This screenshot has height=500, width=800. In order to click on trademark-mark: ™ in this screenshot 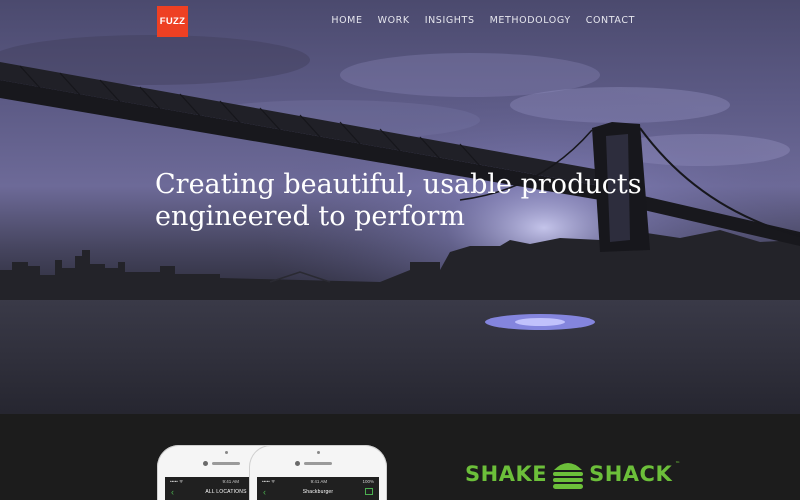, I will do `click(678, 464)`.